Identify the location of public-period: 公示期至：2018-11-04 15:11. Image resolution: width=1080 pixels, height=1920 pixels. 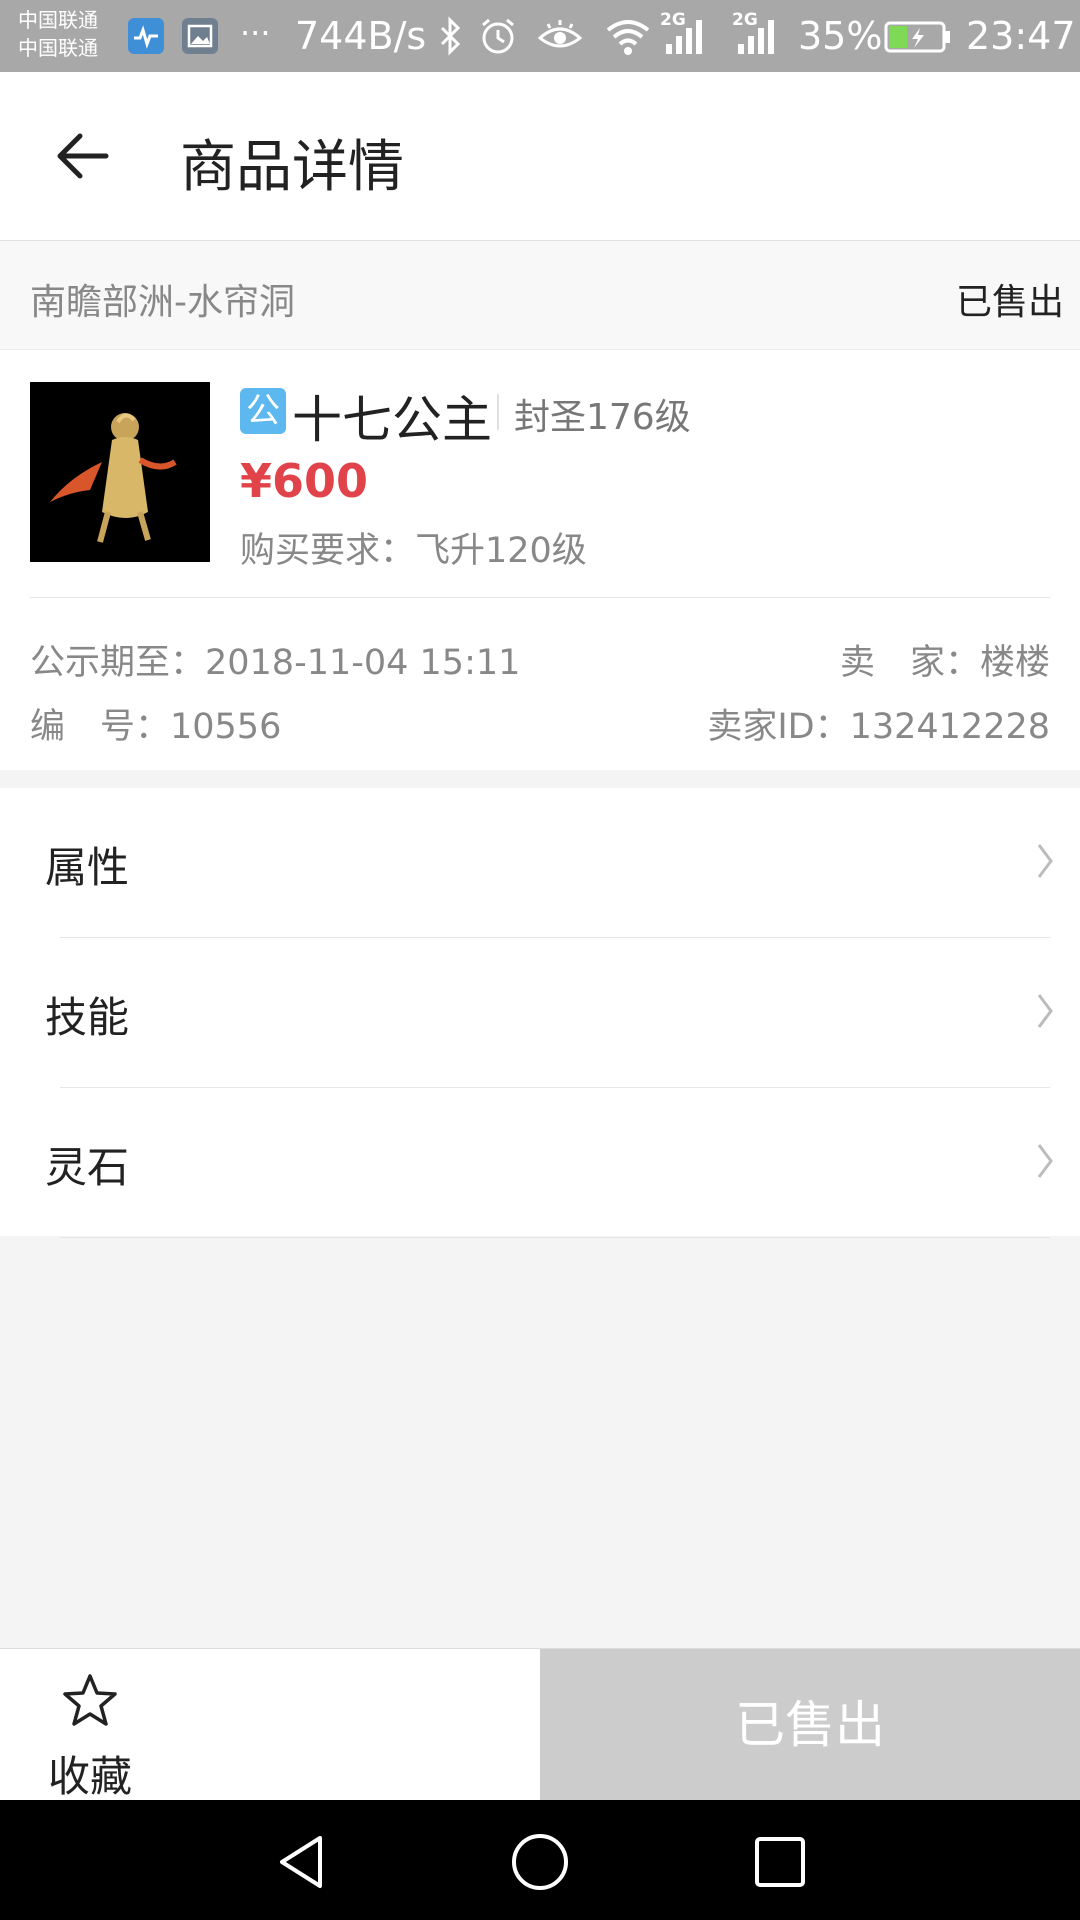
(275, 663).